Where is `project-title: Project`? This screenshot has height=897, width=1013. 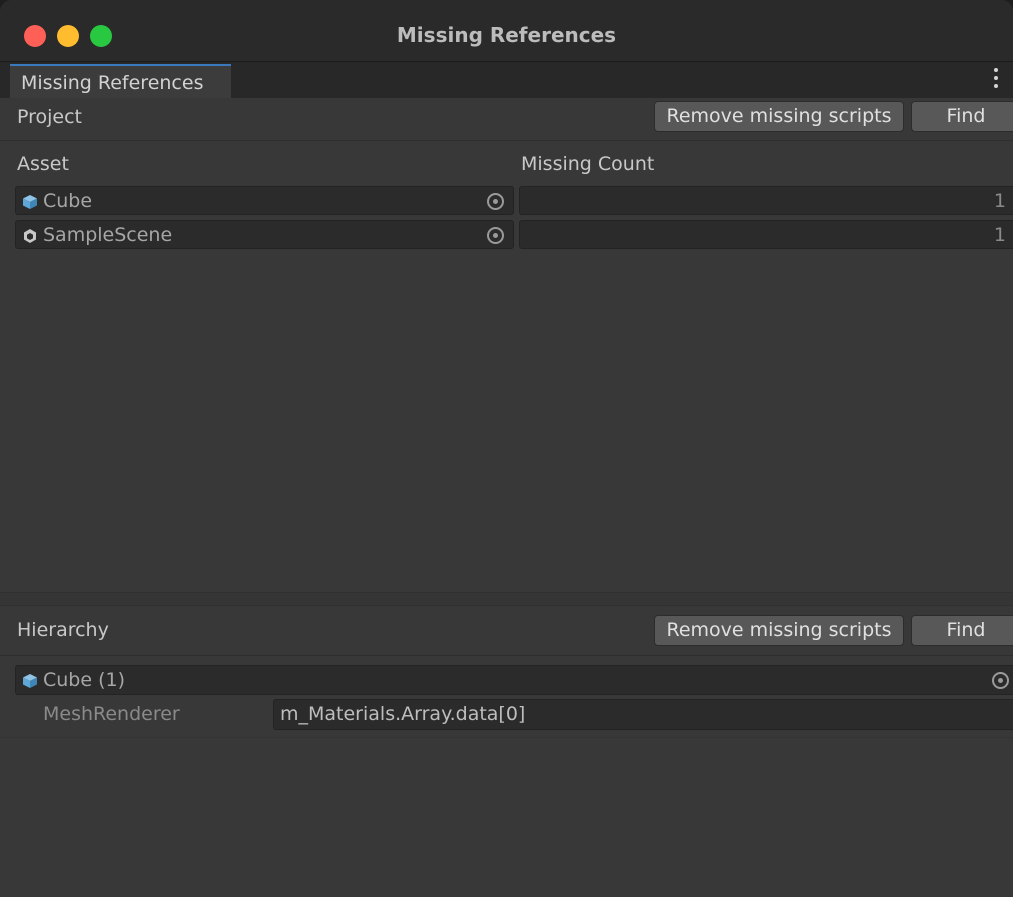
project-title: Project is located at coordinates (50, 117).